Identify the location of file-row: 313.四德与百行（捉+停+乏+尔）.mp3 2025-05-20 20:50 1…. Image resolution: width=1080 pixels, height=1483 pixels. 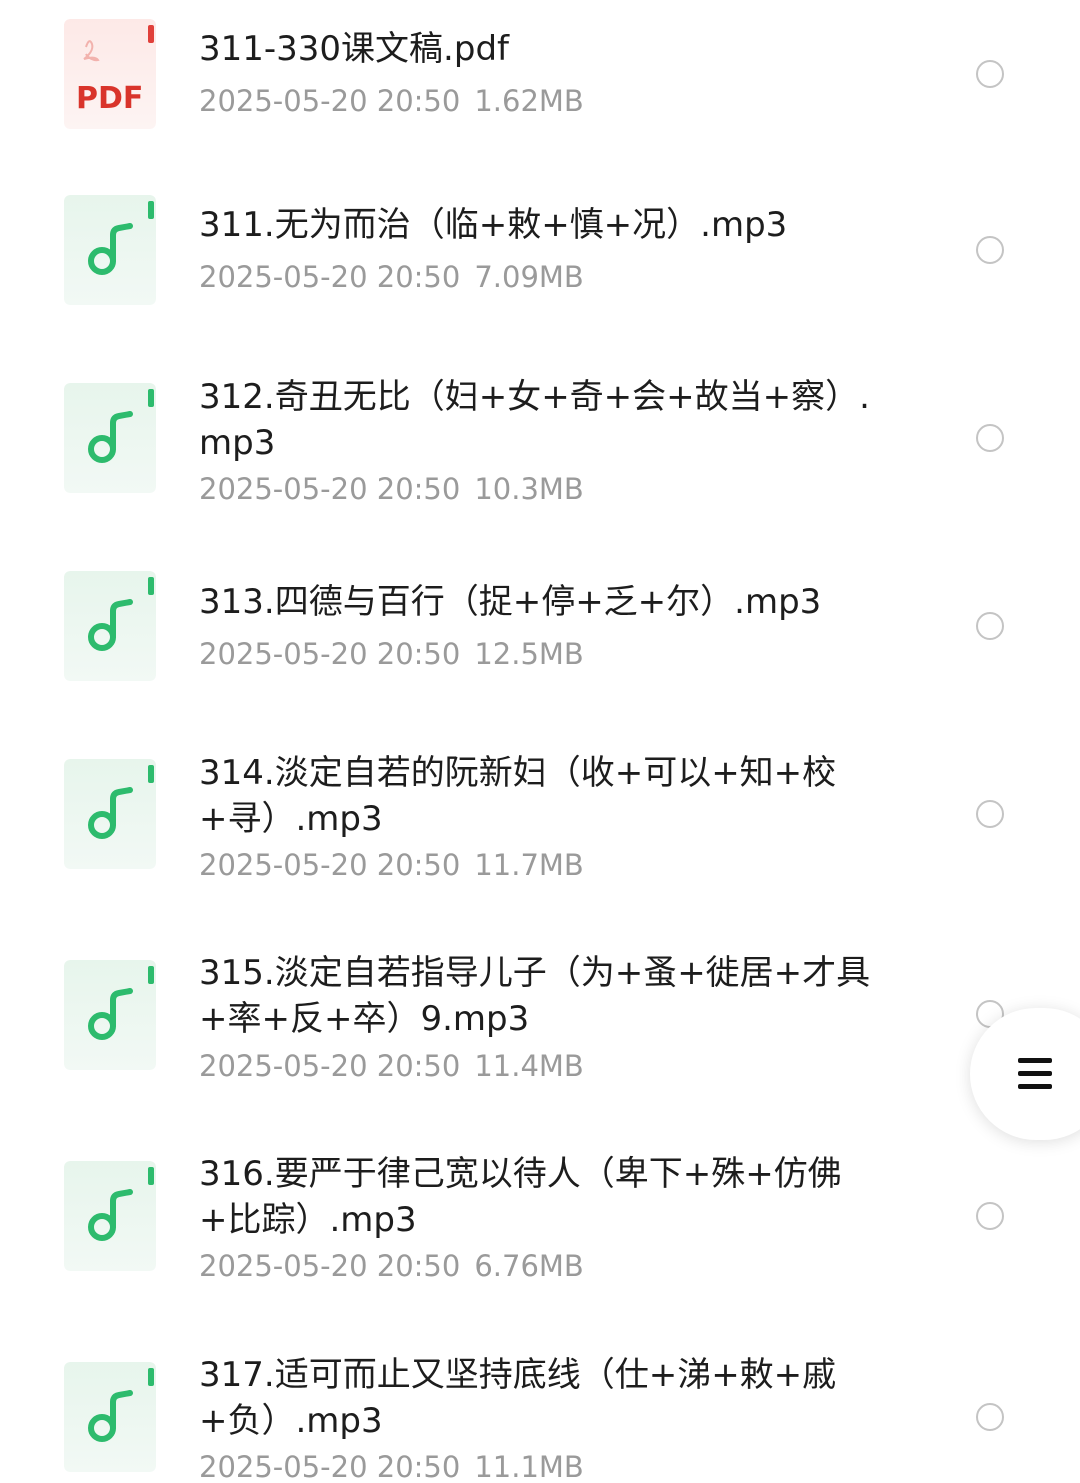
(540, 636).